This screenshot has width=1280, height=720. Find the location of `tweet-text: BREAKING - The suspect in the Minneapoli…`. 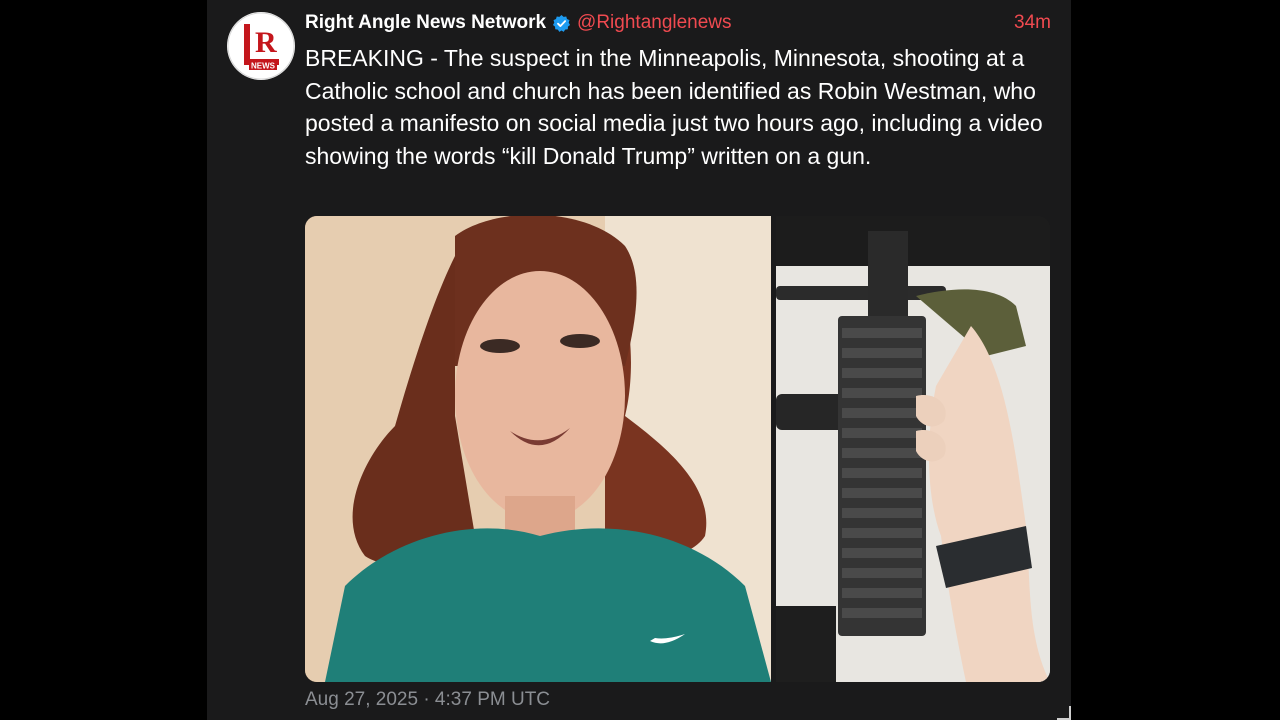

tweet-text: BREAKING - The suspect in the Minneapoli… is located at coordinates (674, 107).